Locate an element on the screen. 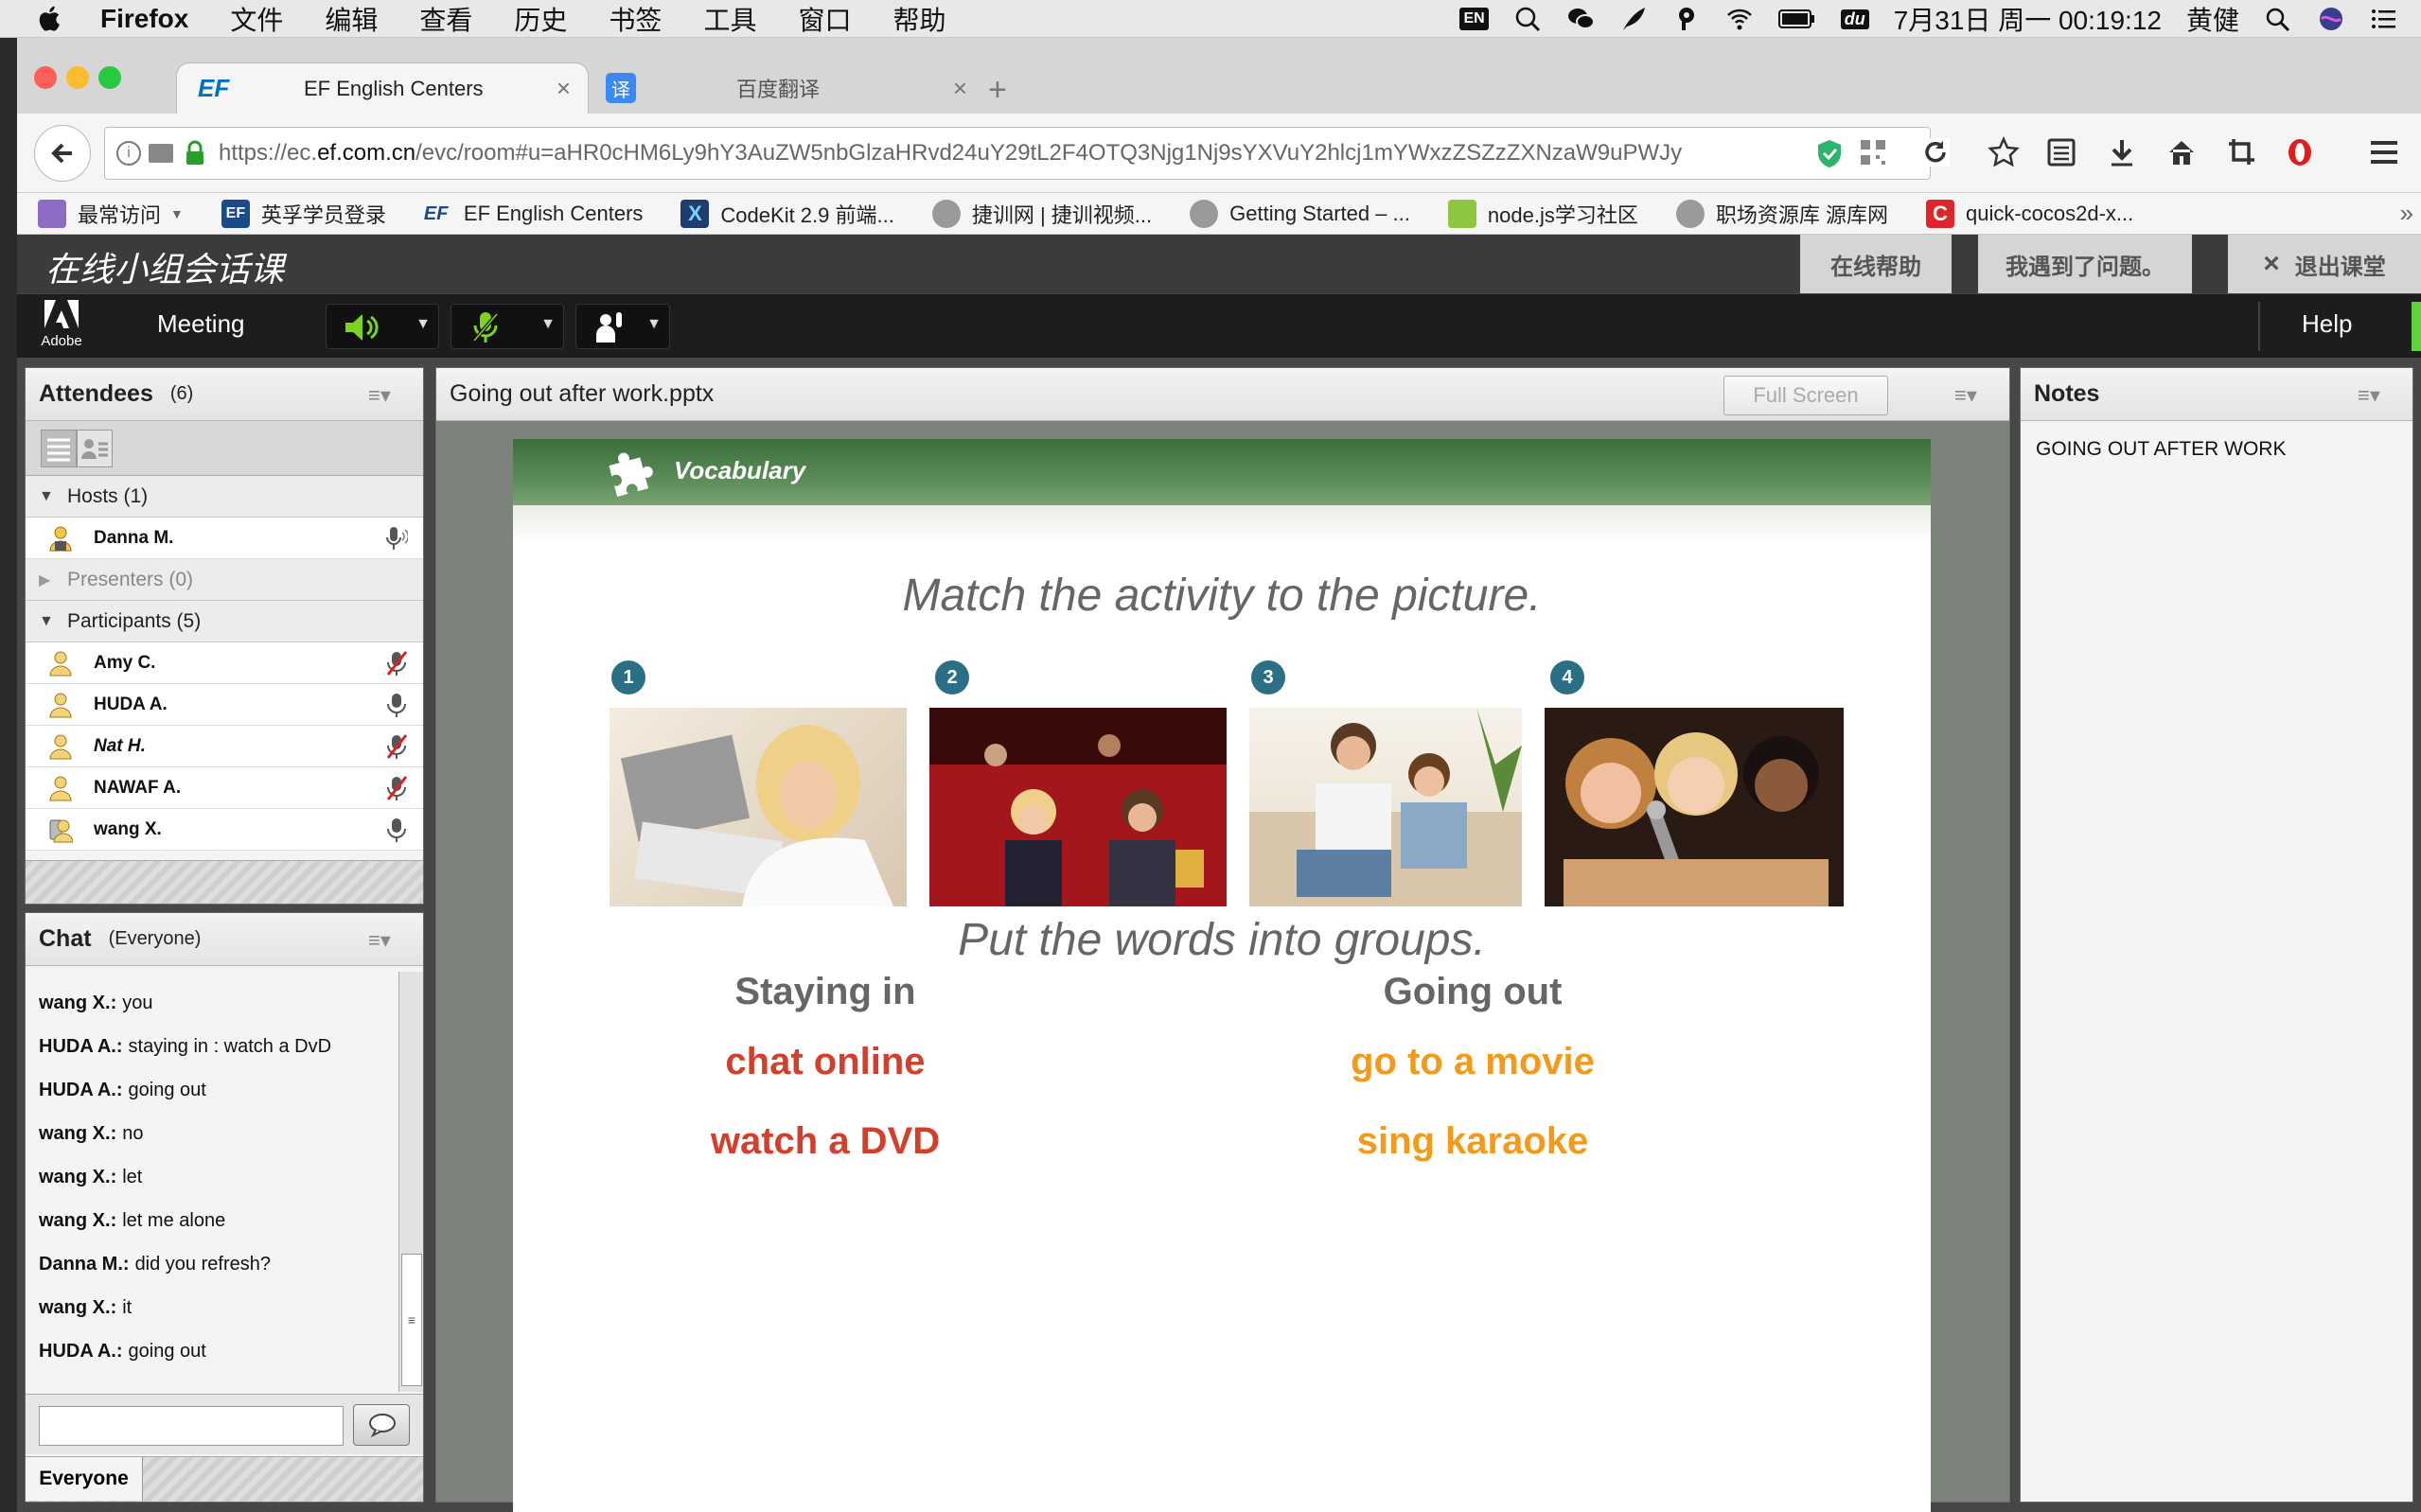 The height and width of the screenshot is (1512, 2421). new-tab-plus-icon: + is located at coordinates (997, 91).